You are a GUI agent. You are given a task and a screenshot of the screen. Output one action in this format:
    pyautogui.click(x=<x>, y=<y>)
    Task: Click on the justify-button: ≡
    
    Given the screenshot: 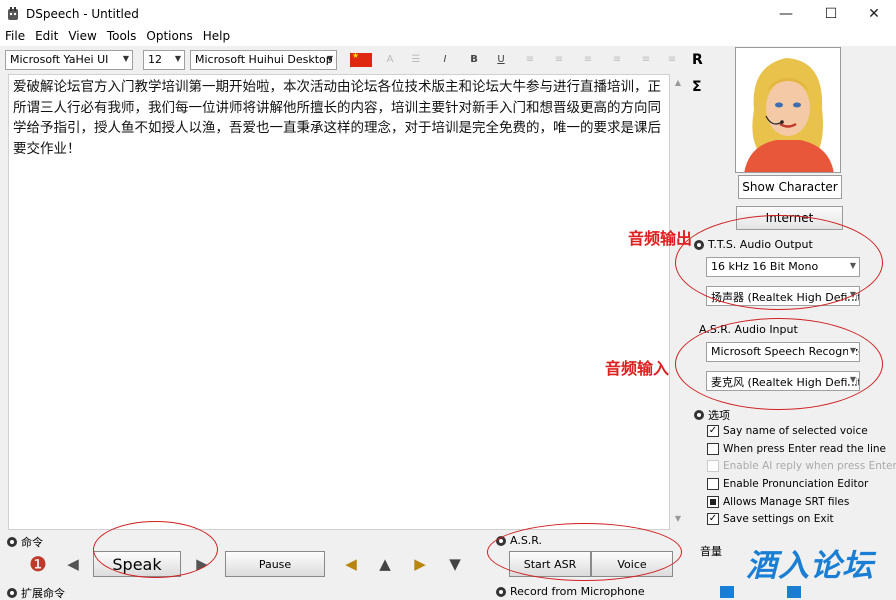 What is the action you would take?
    pyautogui.click(x=617, y=60)
    